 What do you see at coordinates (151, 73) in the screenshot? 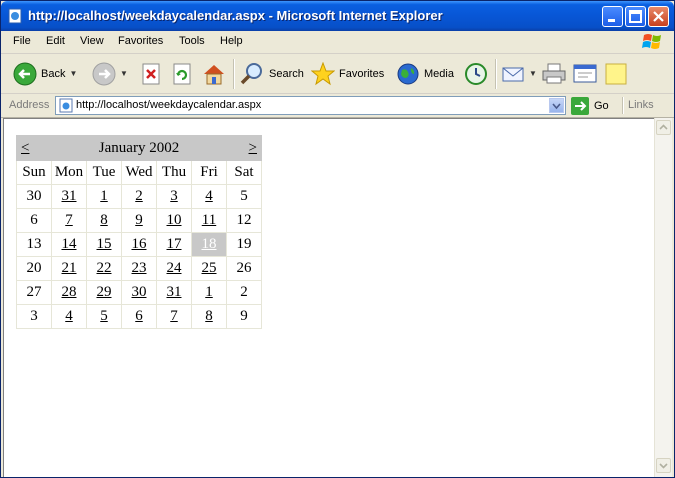
I see `stop-button` at bounding box center [151, 73].